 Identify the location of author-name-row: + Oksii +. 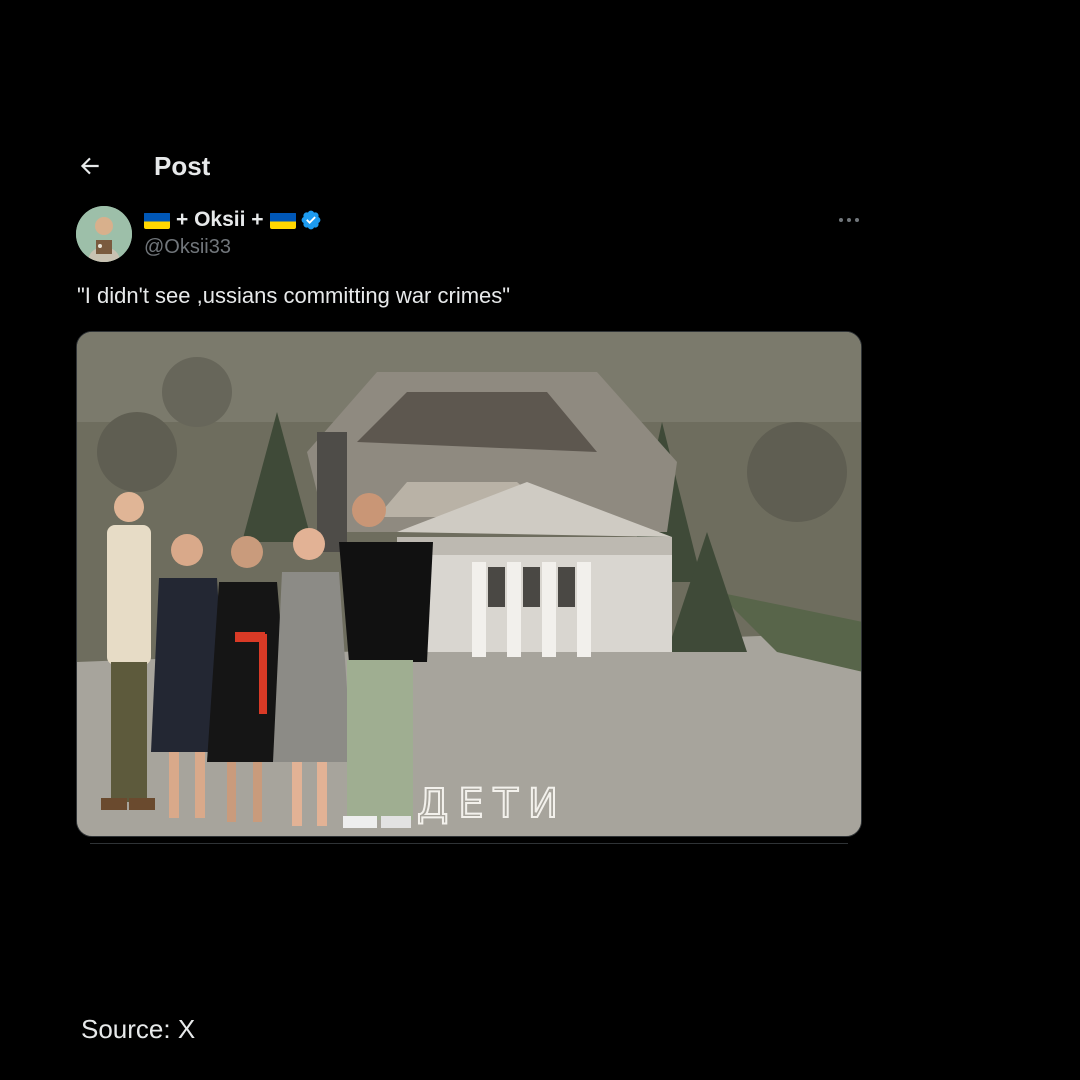
(233, 220).